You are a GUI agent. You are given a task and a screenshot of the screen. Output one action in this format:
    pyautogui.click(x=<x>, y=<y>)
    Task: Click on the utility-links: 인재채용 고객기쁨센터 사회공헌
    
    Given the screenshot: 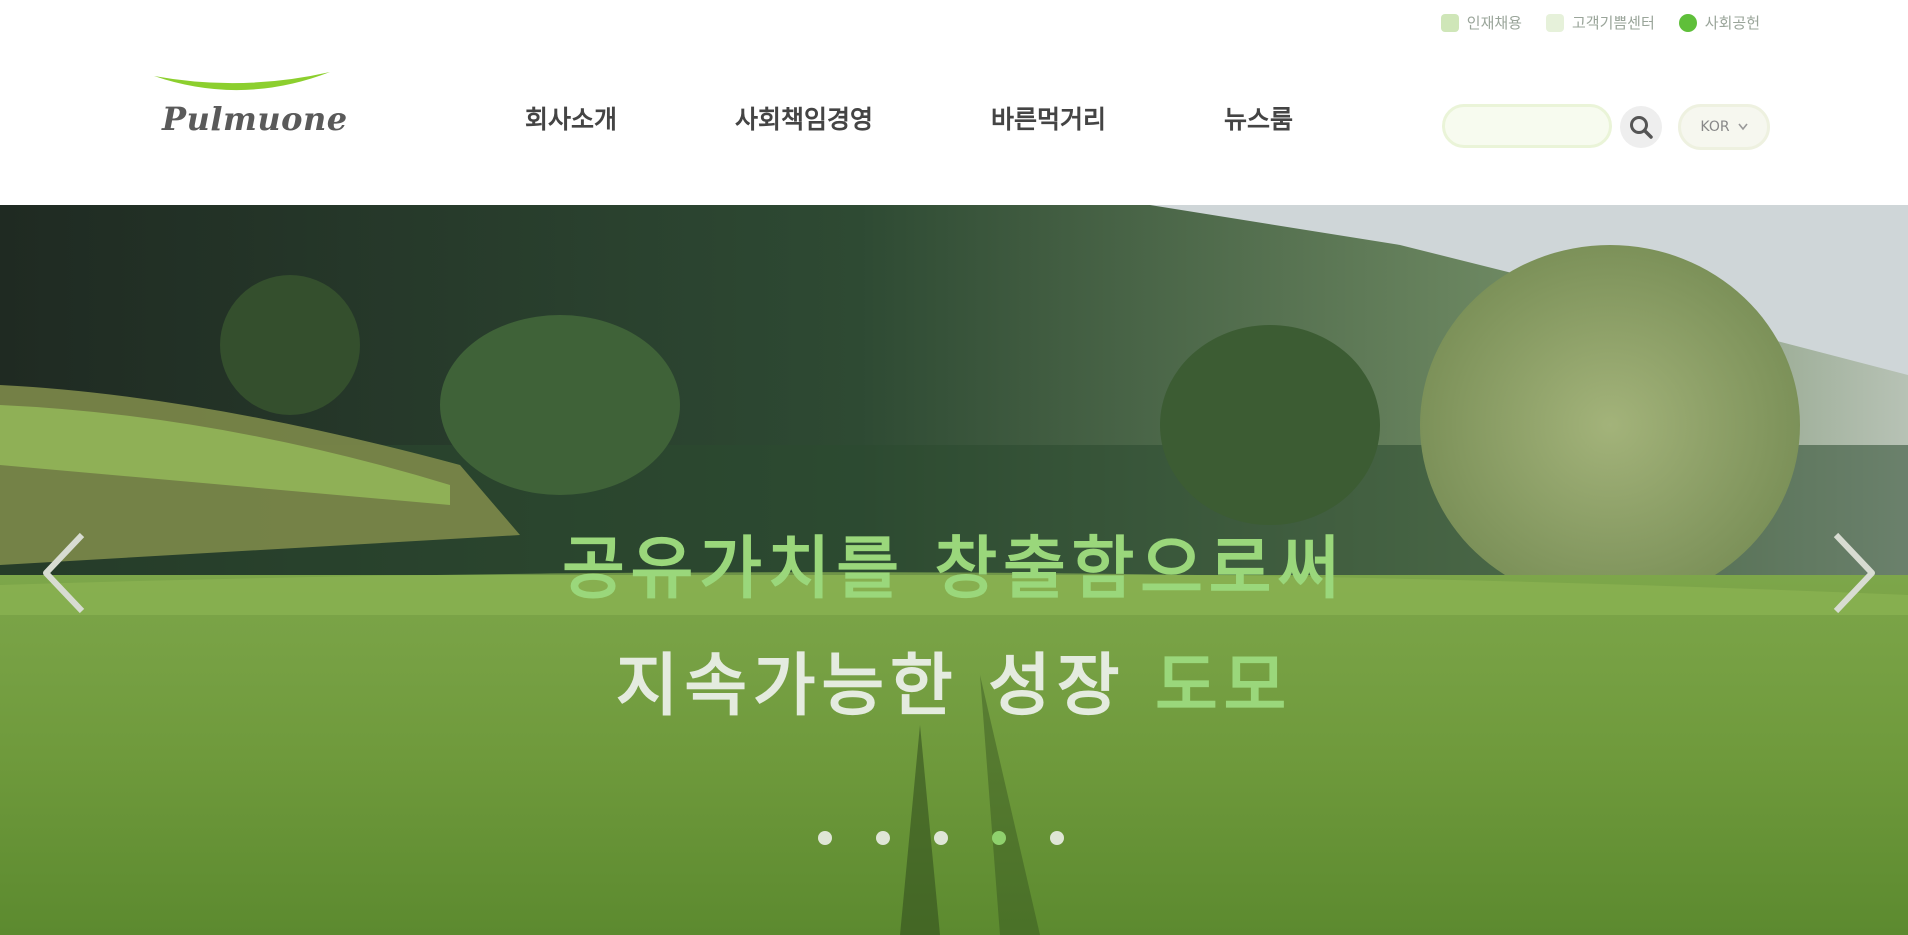 What is the action you would take?
    pyautogui.click(x=1600, y=22)
    